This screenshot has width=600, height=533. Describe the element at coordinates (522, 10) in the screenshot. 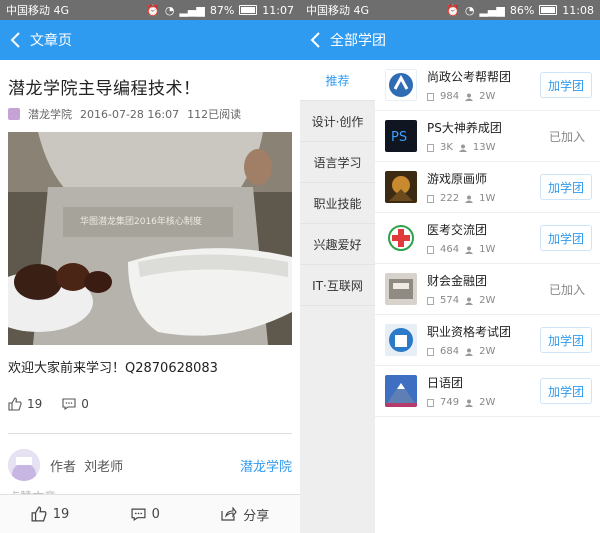

I see `battery-percent: 86%` at that location.